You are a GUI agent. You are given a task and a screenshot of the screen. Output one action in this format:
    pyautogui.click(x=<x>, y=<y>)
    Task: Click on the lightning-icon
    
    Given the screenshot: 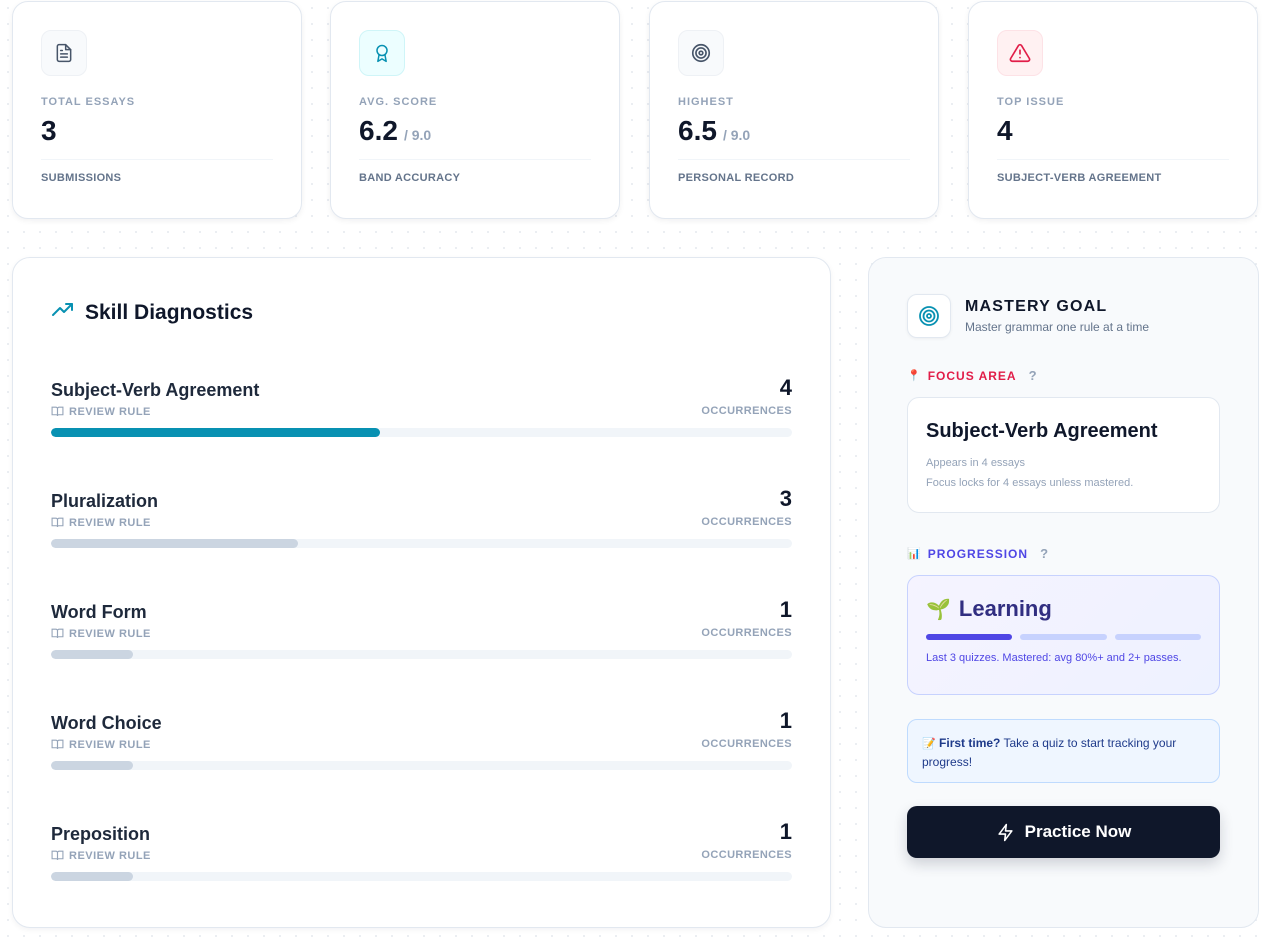 What is the action you would take?
    pyautogui.click(x=1005, y=832)
    